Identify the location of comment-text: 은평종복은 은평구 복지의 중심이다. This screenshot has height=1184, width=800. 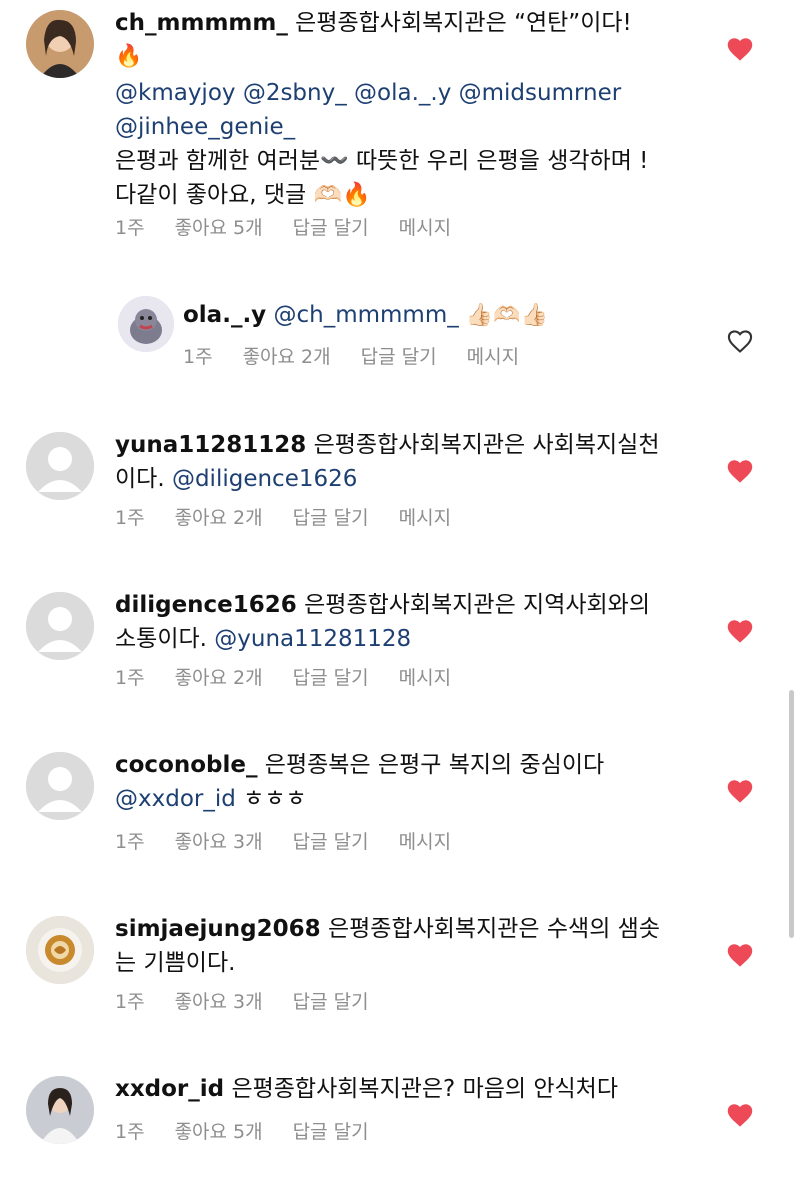
(431, 765).